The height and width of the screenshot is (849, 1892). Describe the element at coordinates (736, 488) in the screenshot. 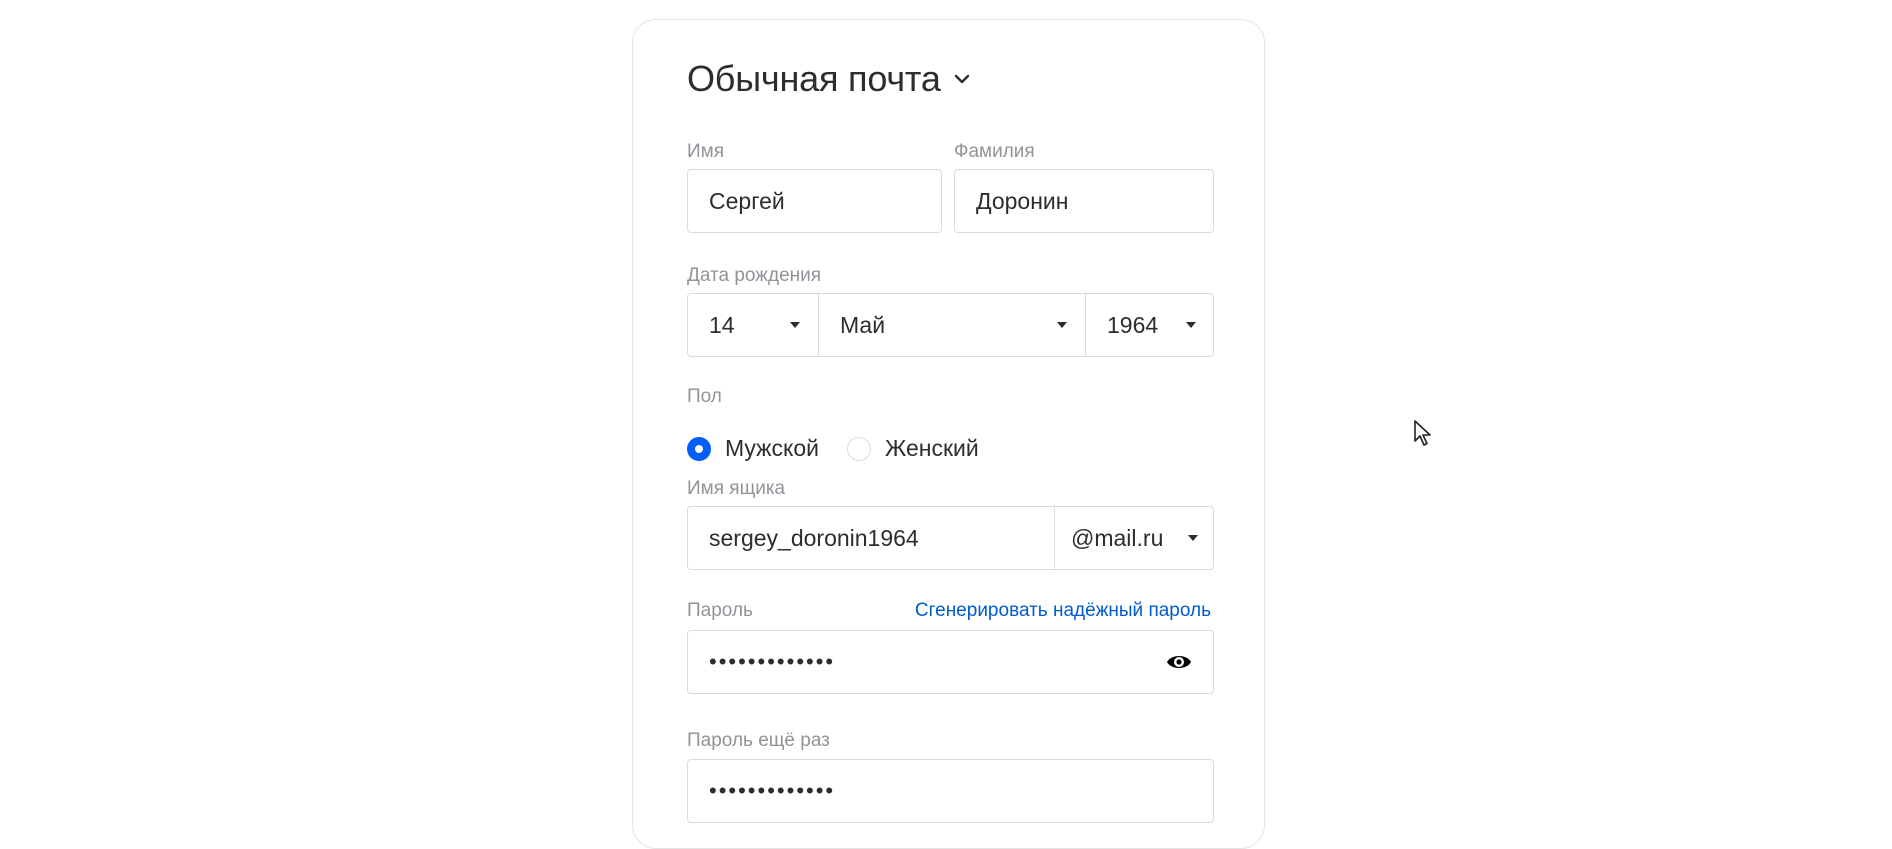

I see `mailbox-label: Имя ящика` at that location.